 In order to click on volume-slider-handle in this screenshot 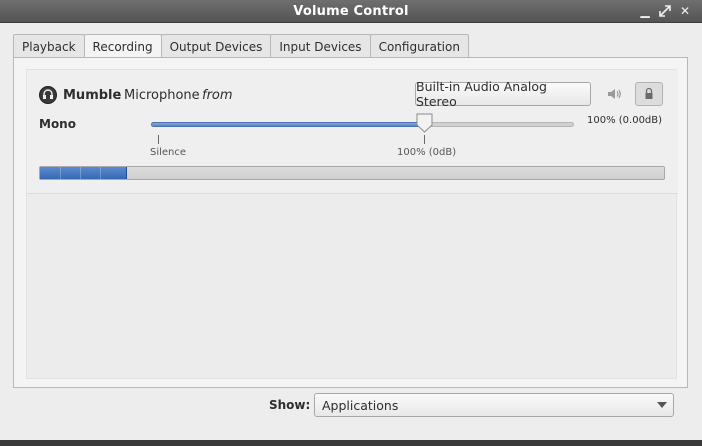, I will do `click(424, 123)`.